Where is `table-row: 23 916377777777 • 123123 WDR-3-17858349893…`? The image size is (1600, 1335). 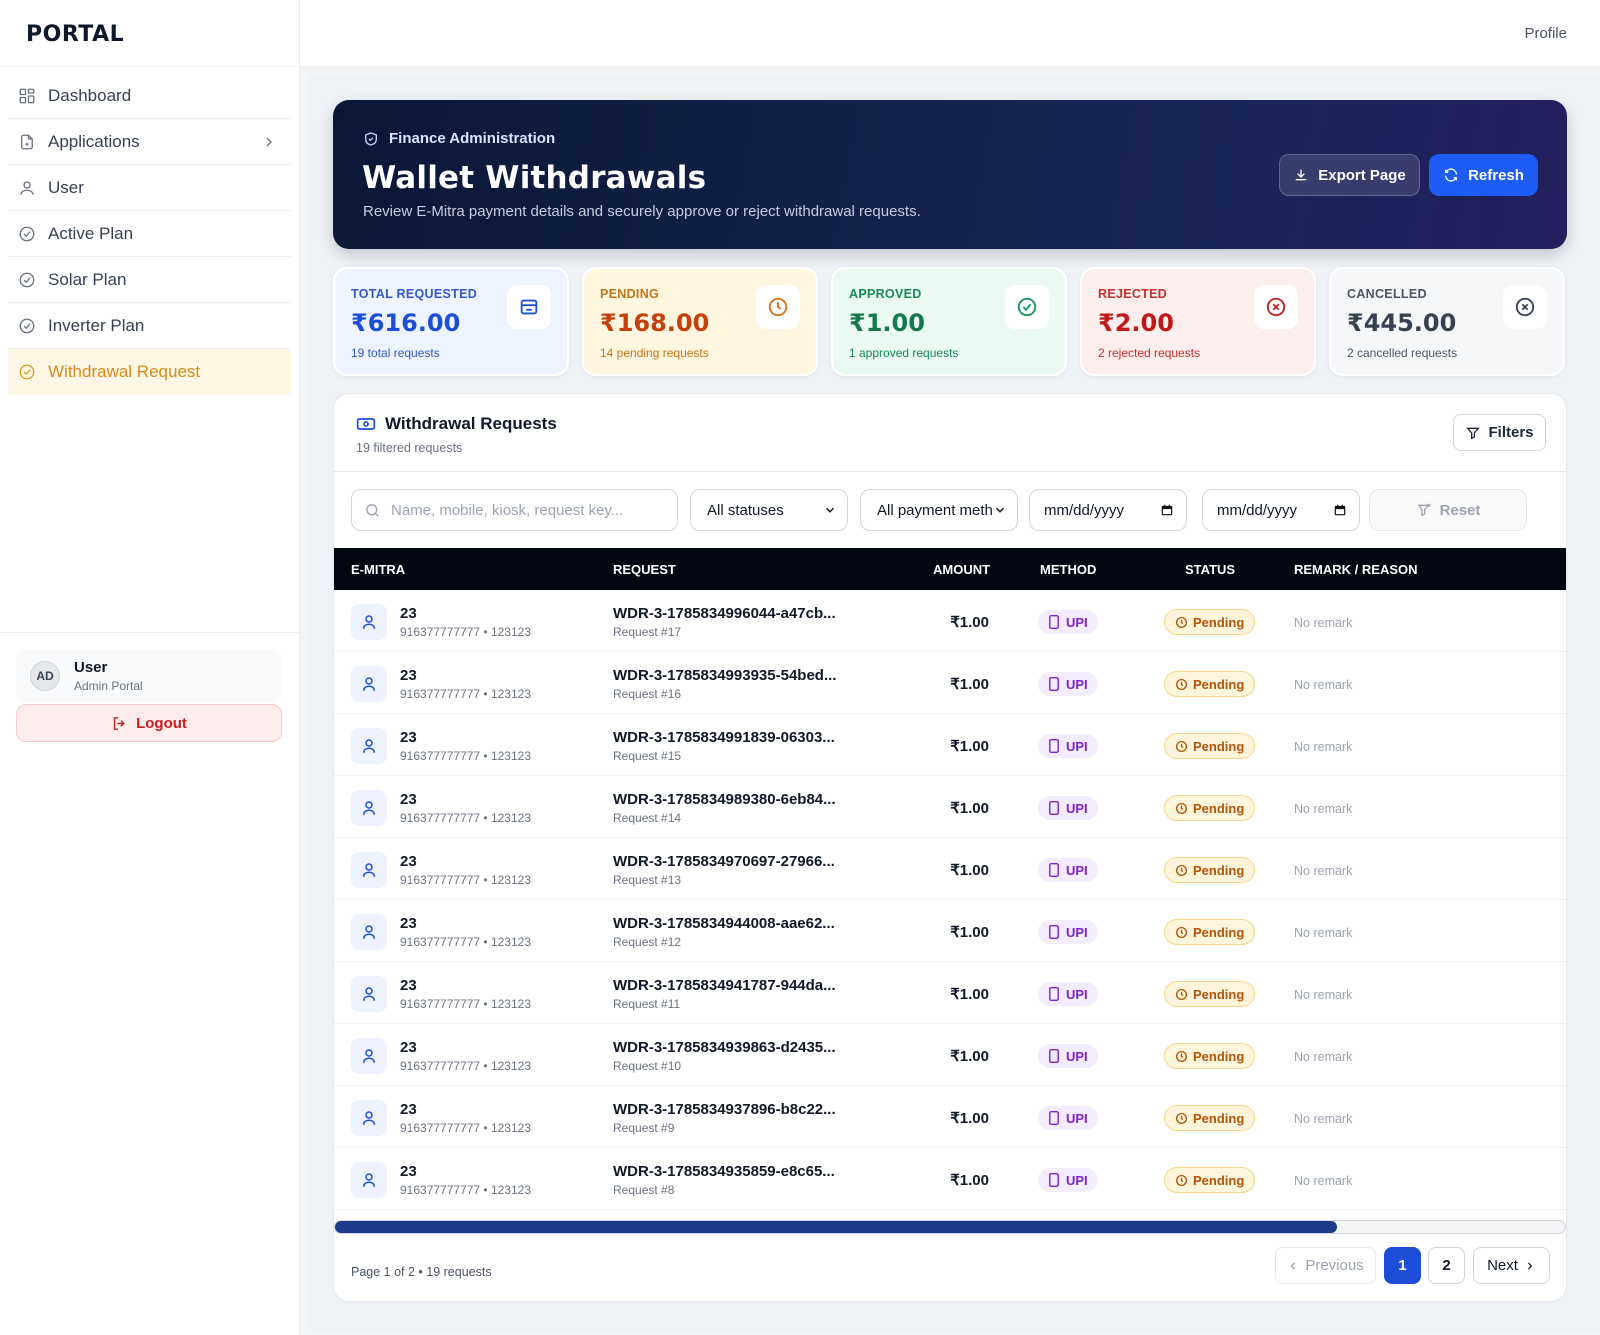 table-row: 23 916377777777 • 123123 WDR-3-17858349893… is located at coordinates (950, 807).